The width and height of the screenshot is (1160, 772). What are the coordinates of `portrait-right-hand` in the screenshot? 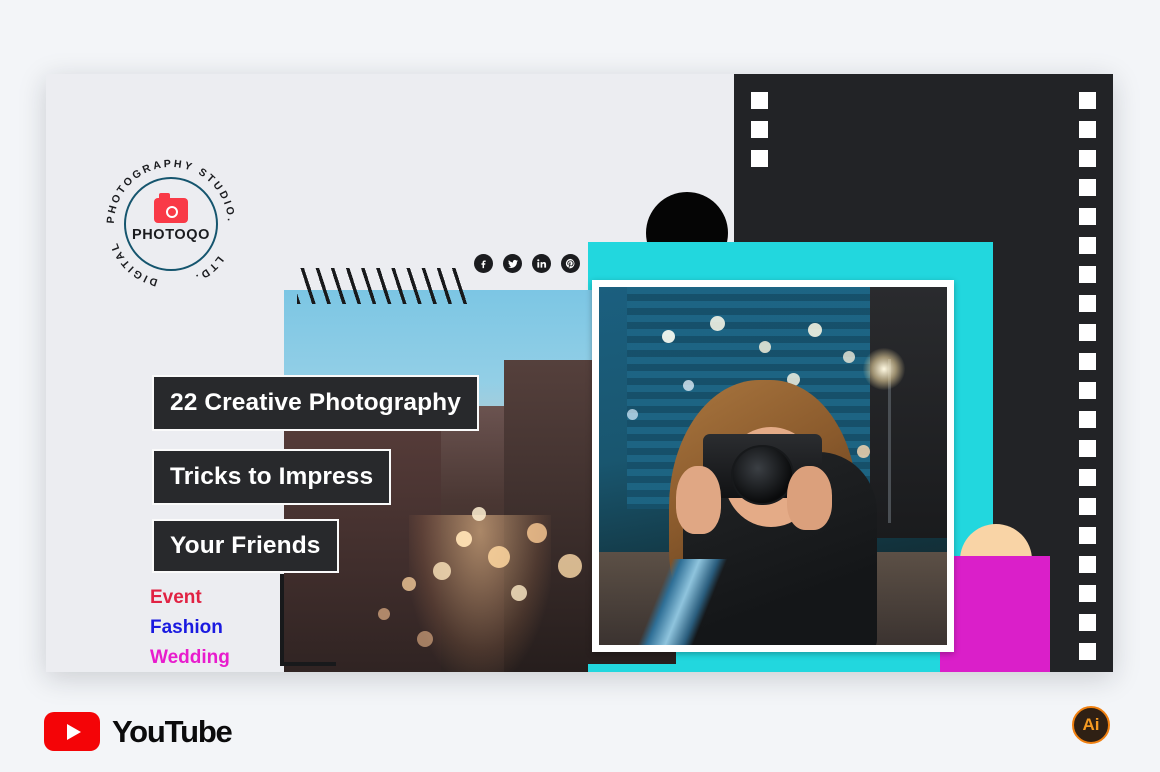 It's located at (809, 498).